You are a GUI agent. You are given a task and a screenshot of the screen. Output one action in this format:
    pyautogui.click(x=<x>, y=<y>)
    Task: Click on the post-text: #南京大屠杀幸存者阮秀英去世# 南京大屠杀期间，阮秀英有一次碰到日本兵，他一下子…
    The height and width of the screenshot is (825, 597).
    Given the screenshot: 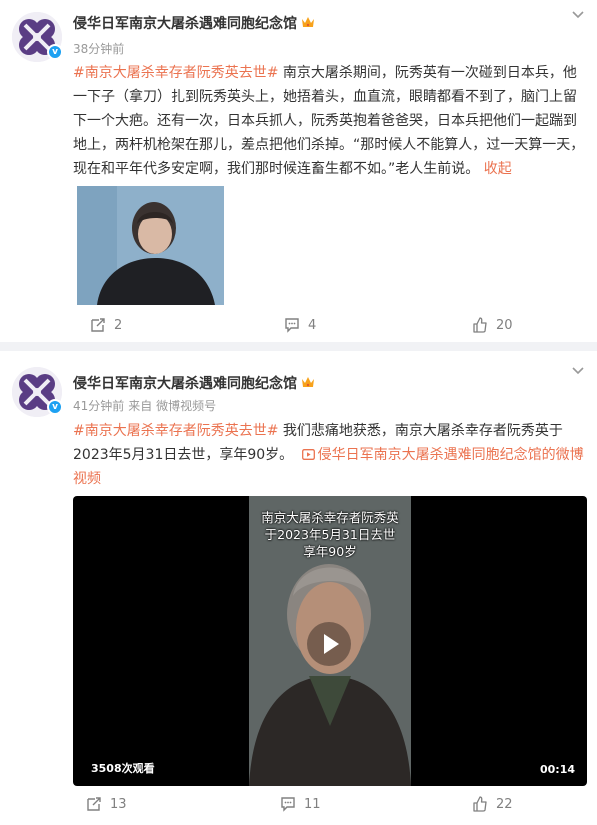 What is the action you would take?
    pyautogui.click(x=329, y=121)
    